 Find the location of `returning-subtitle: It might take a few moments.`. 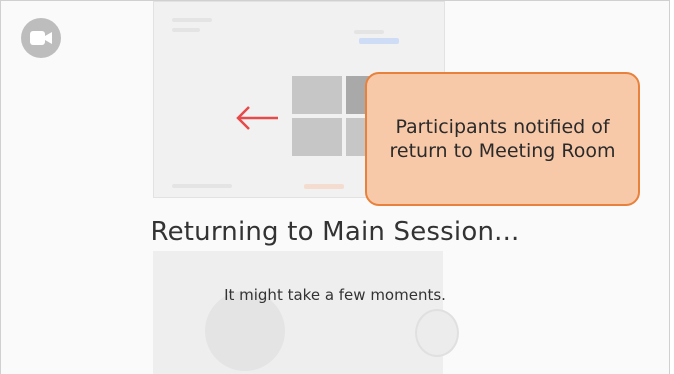

returning-subtitle: It might take a few moments. is located at coordinates (335, 295).